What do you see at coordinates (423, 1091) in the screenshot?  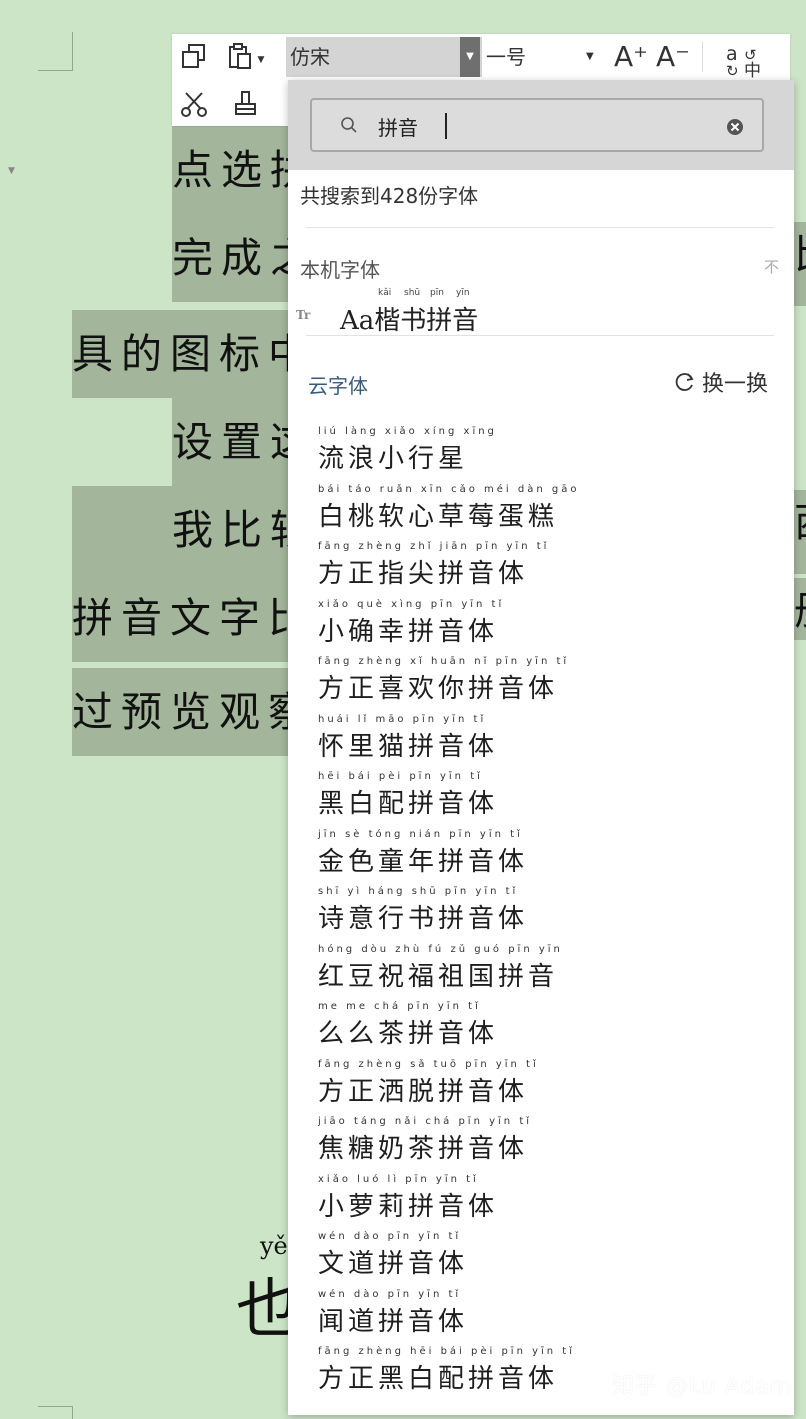 I see `cloud-font-name: 方正洒脱拼音体` at bounding box center [423, 1091].